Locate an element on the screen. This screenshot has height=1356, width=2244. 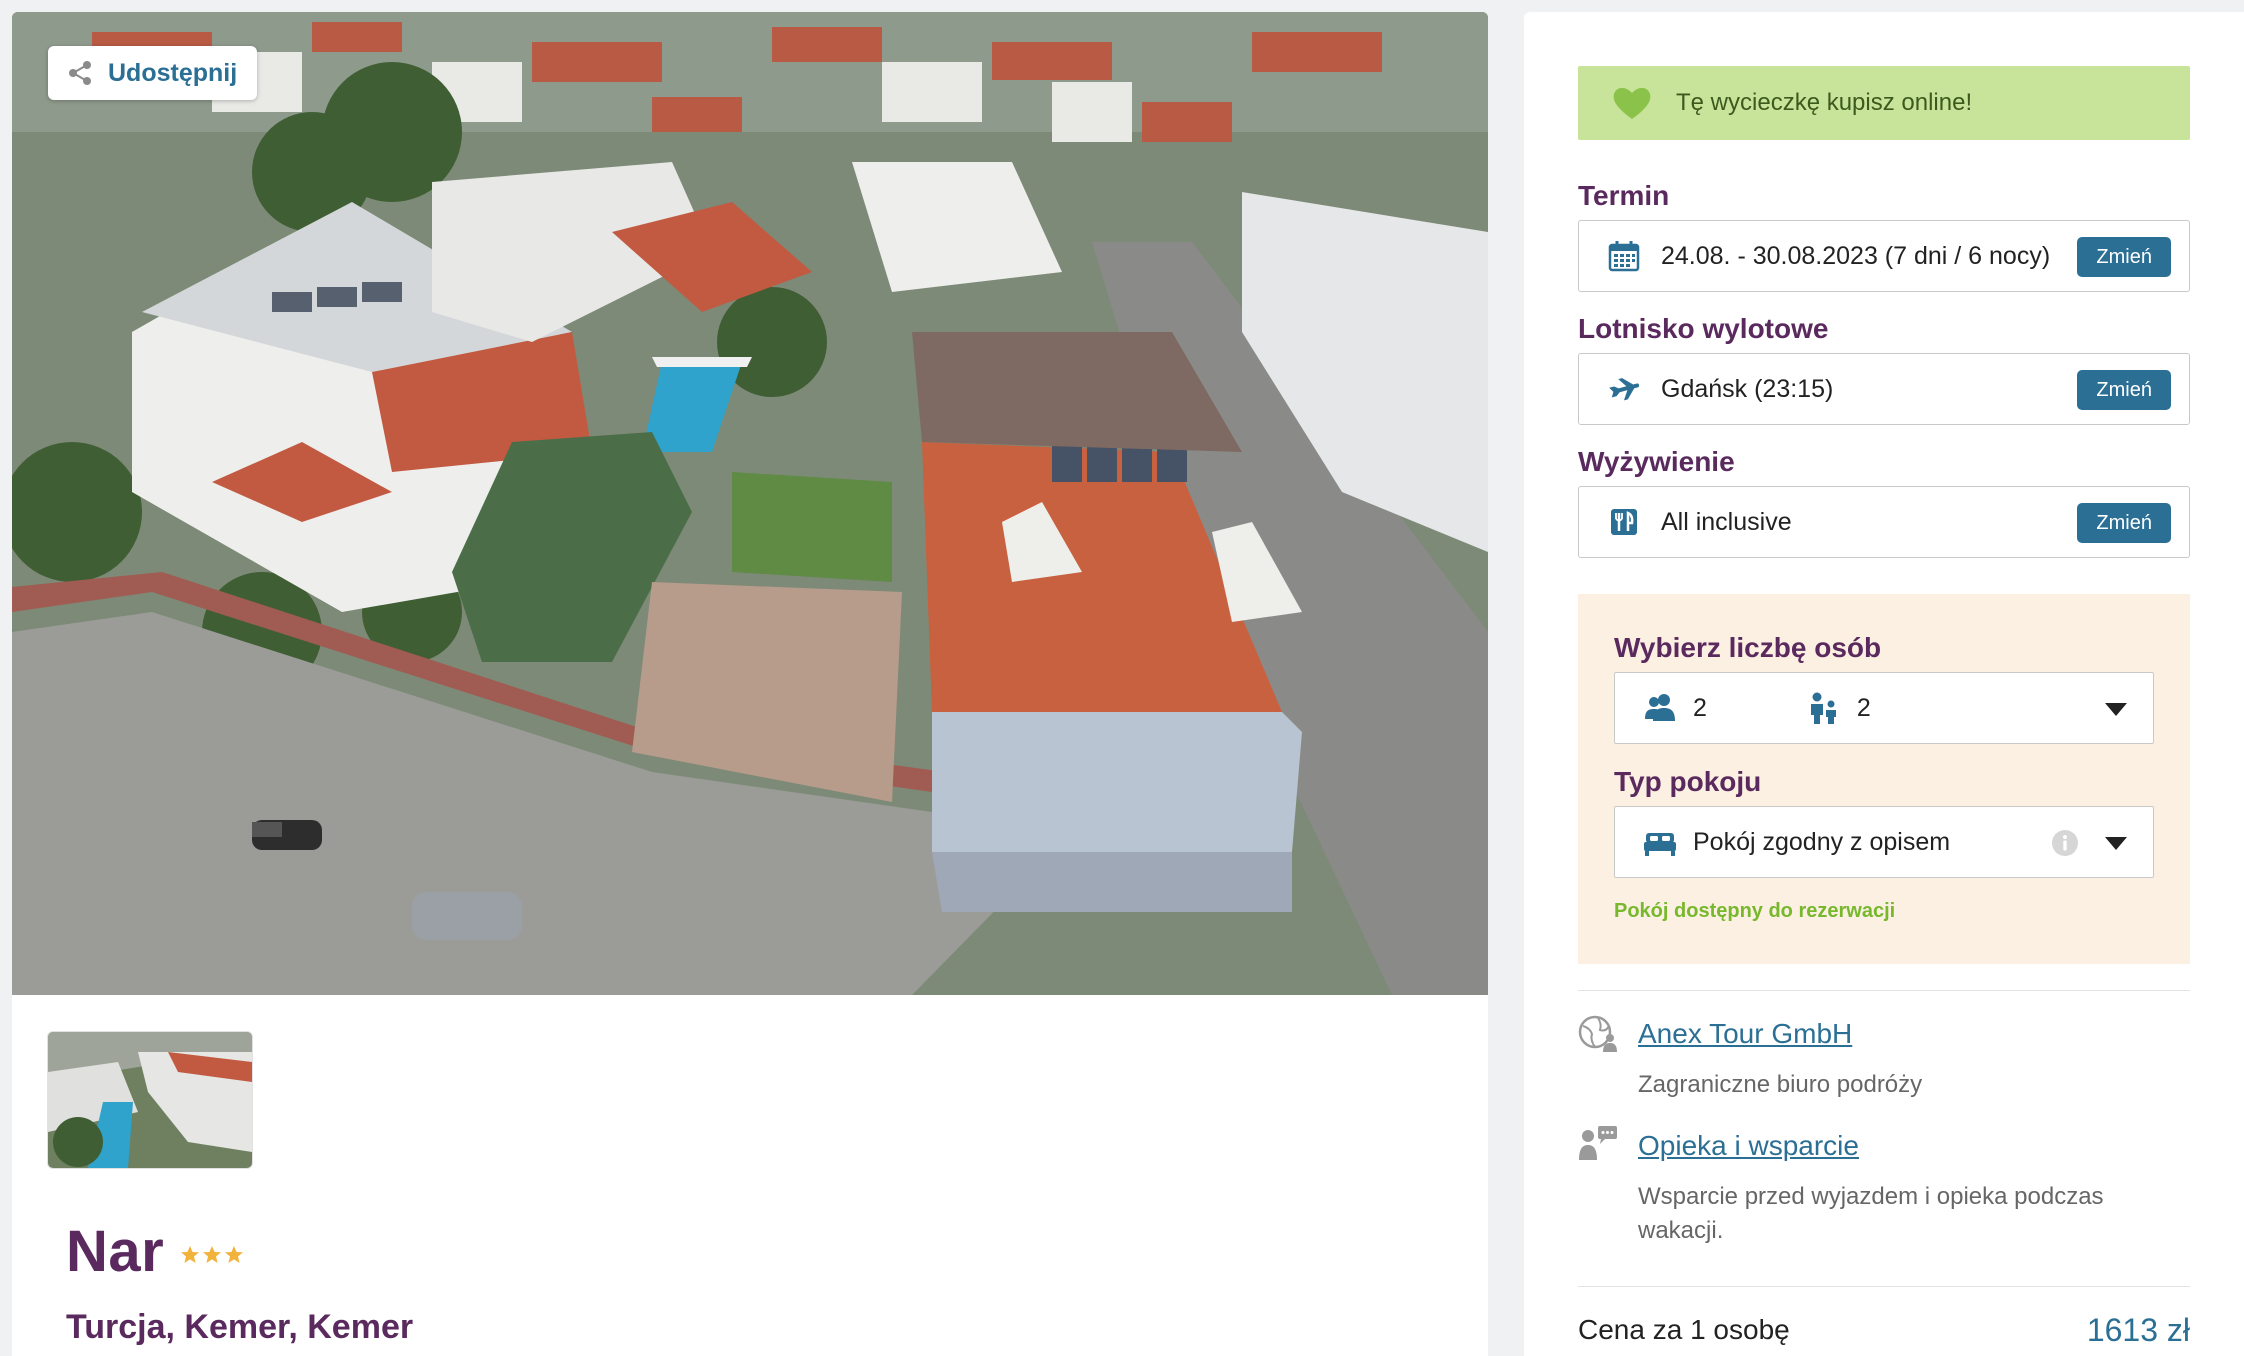
hotel-title: Nar is located at coordinates (155, 1251).